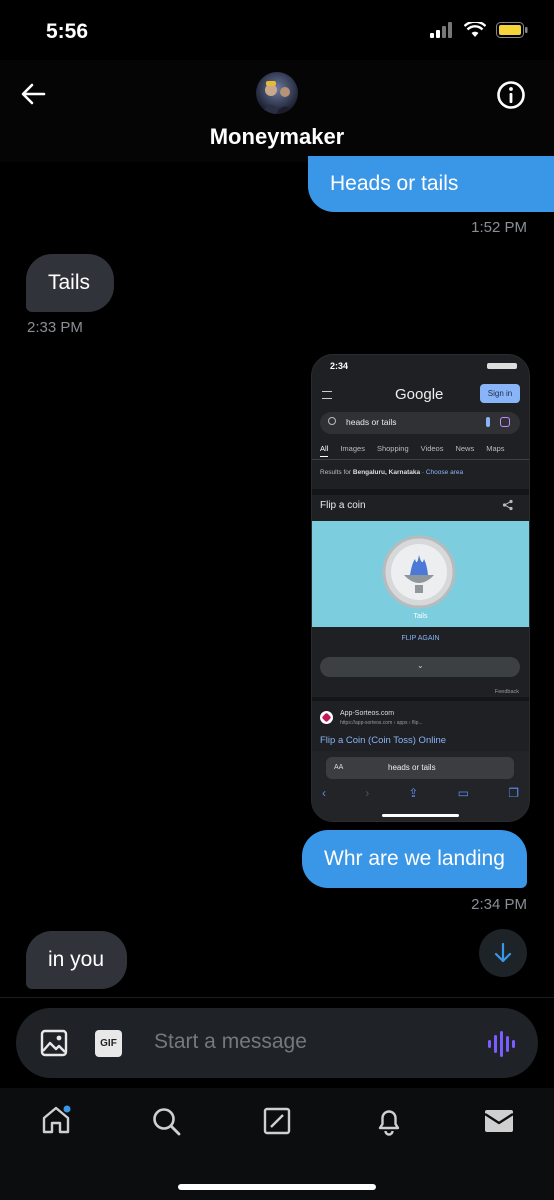 The width and height of the screenshot is (554, 1200). What do you see at coordinates (414, 859) in the screenshot?
I see `message-bubble-outgoing: Whr are we landing` at bounding box center [414, 859].